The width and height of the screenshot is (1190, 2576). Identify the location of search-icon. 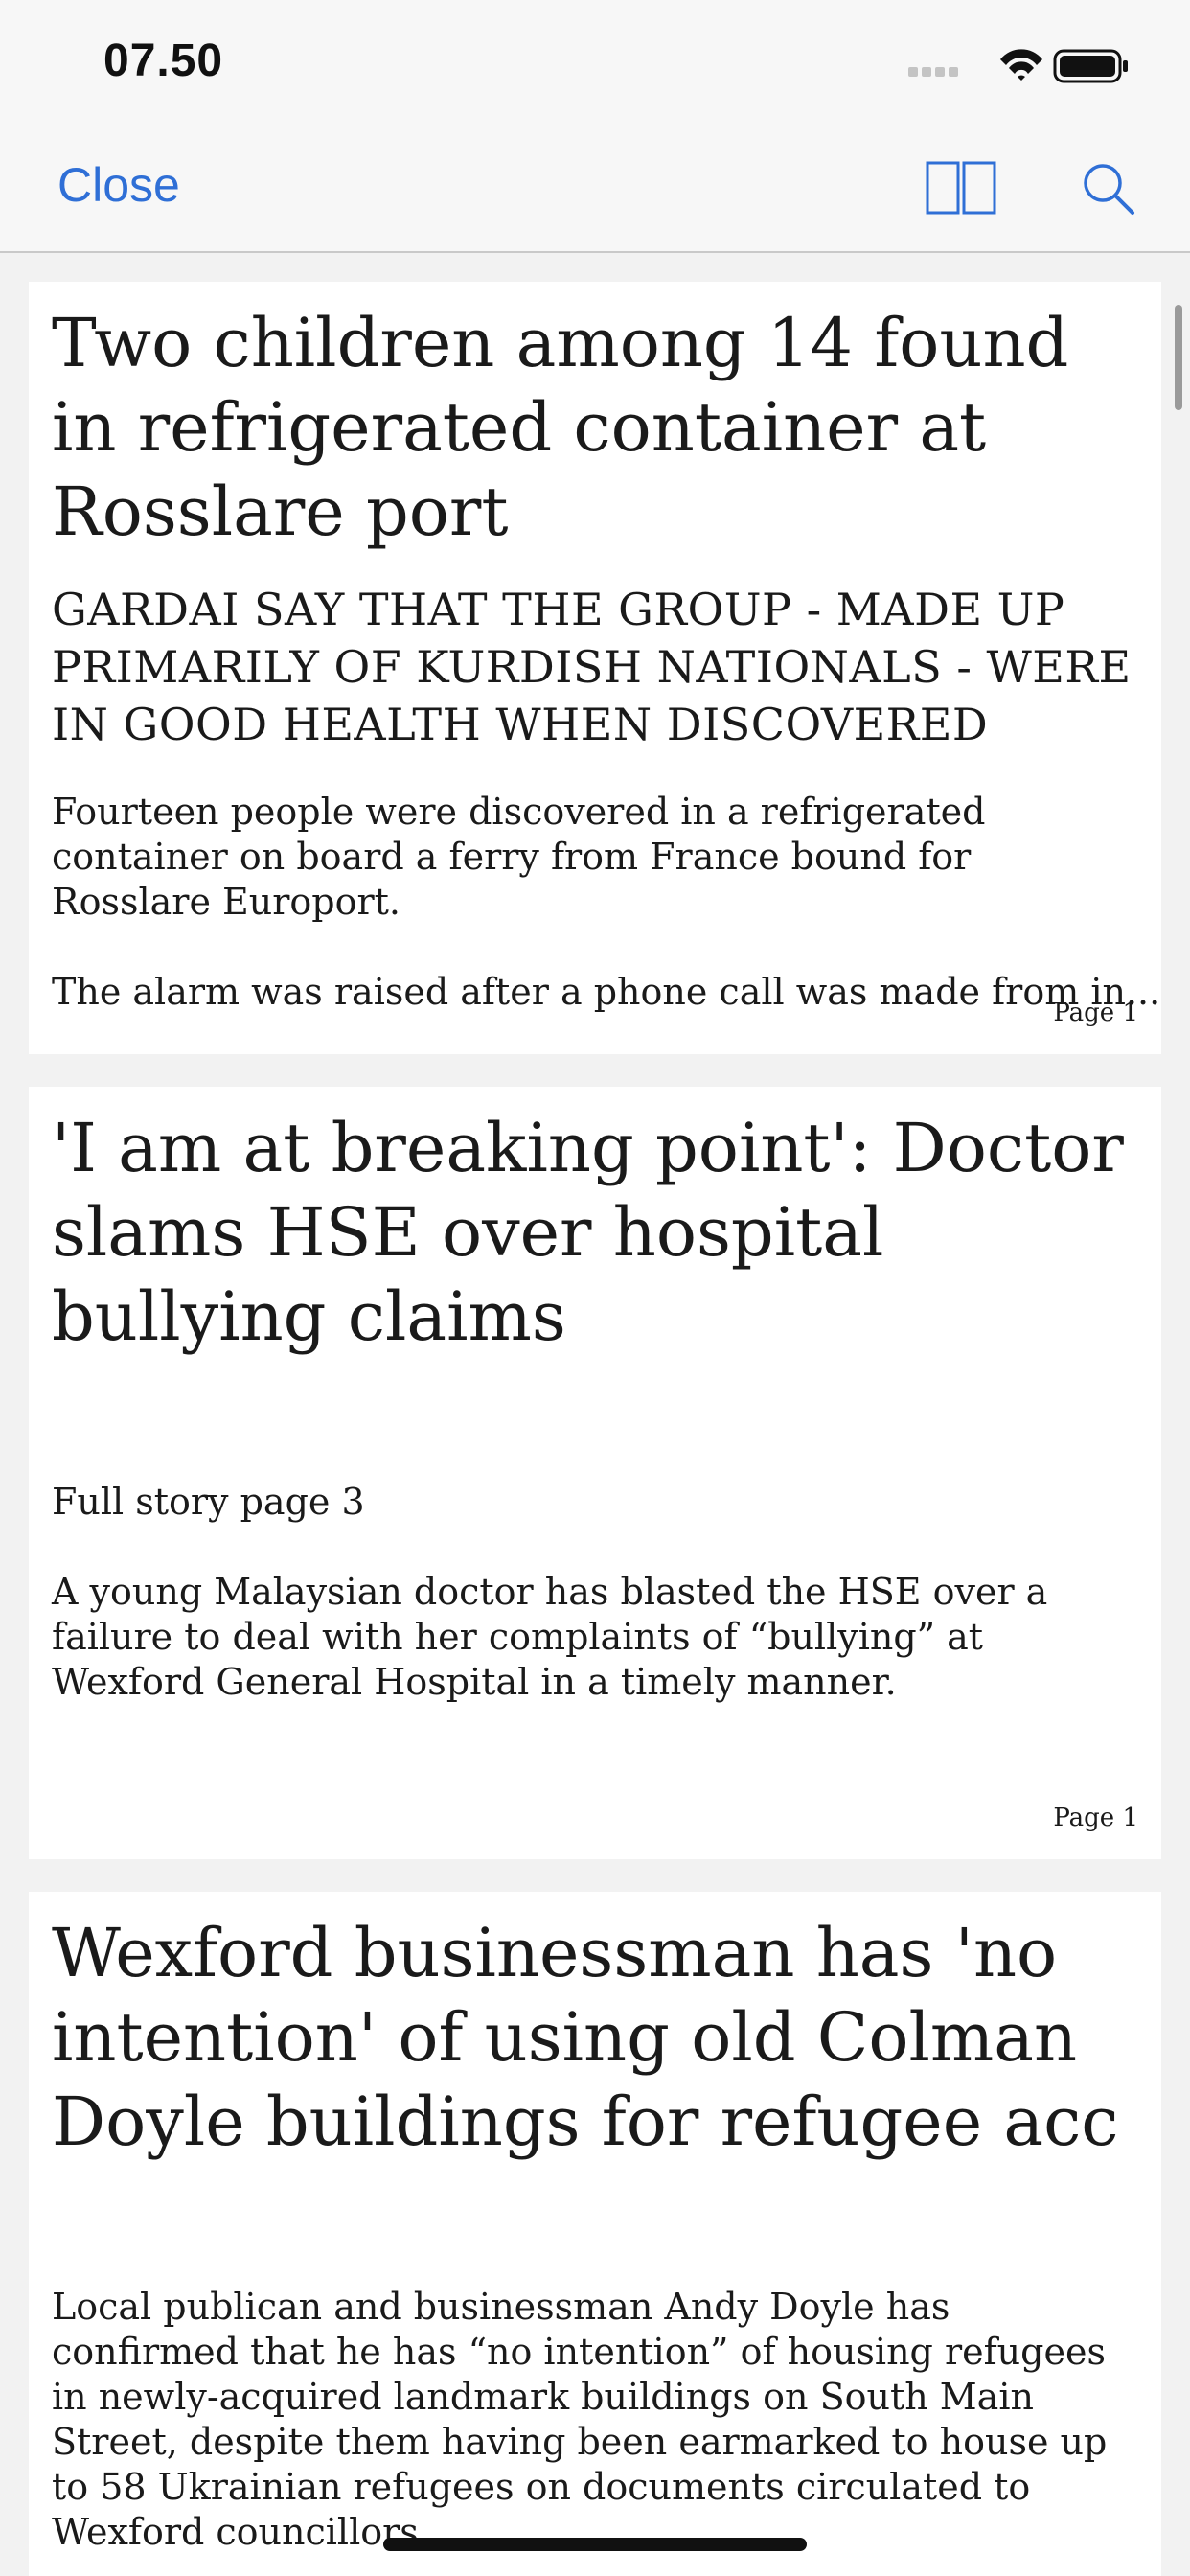
(1109, 189).